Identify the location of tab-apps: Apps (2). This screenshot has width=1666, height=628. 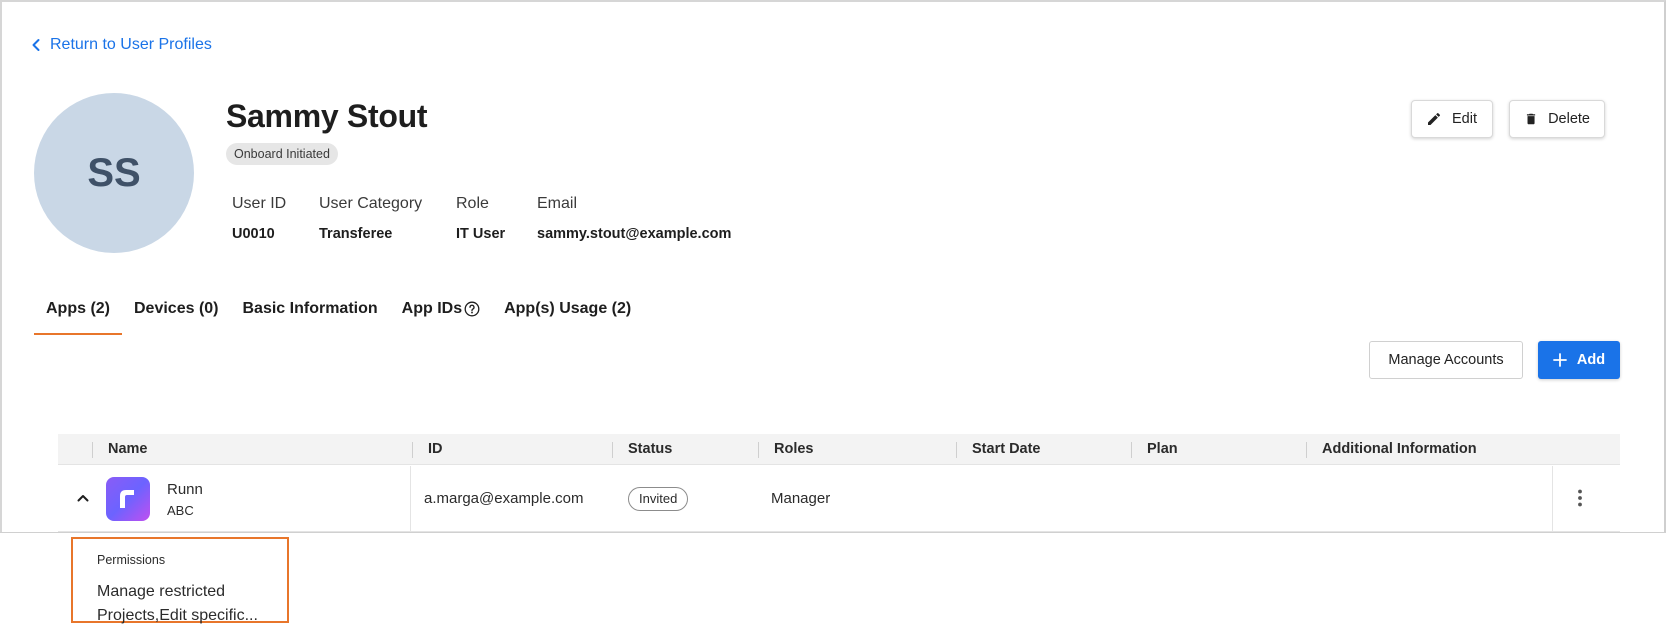
(78, 313).